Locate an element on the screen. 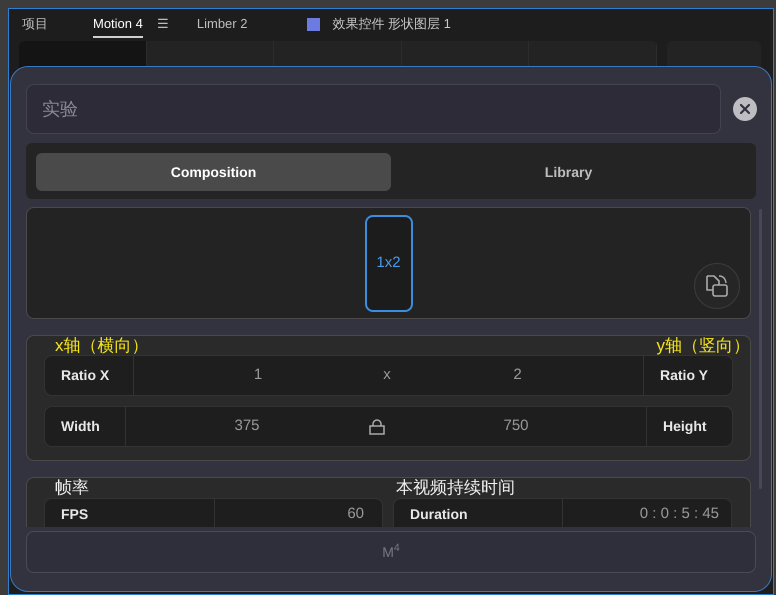 This screenshot has height=595, width=776. close-button is located at coordinates (745, 109).